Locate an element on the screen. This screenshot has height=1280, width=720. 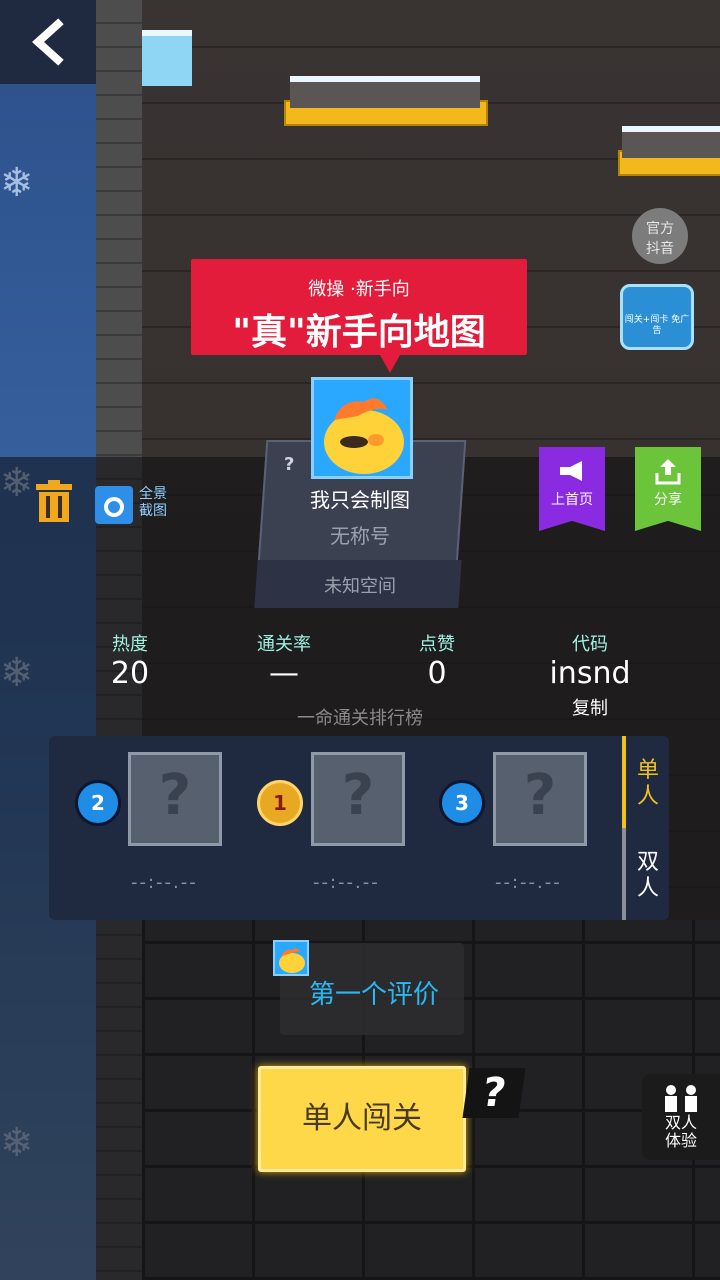
ad-free-pass-button: 闯关+闯卡 免广告 is located at coordinates (657, 317).